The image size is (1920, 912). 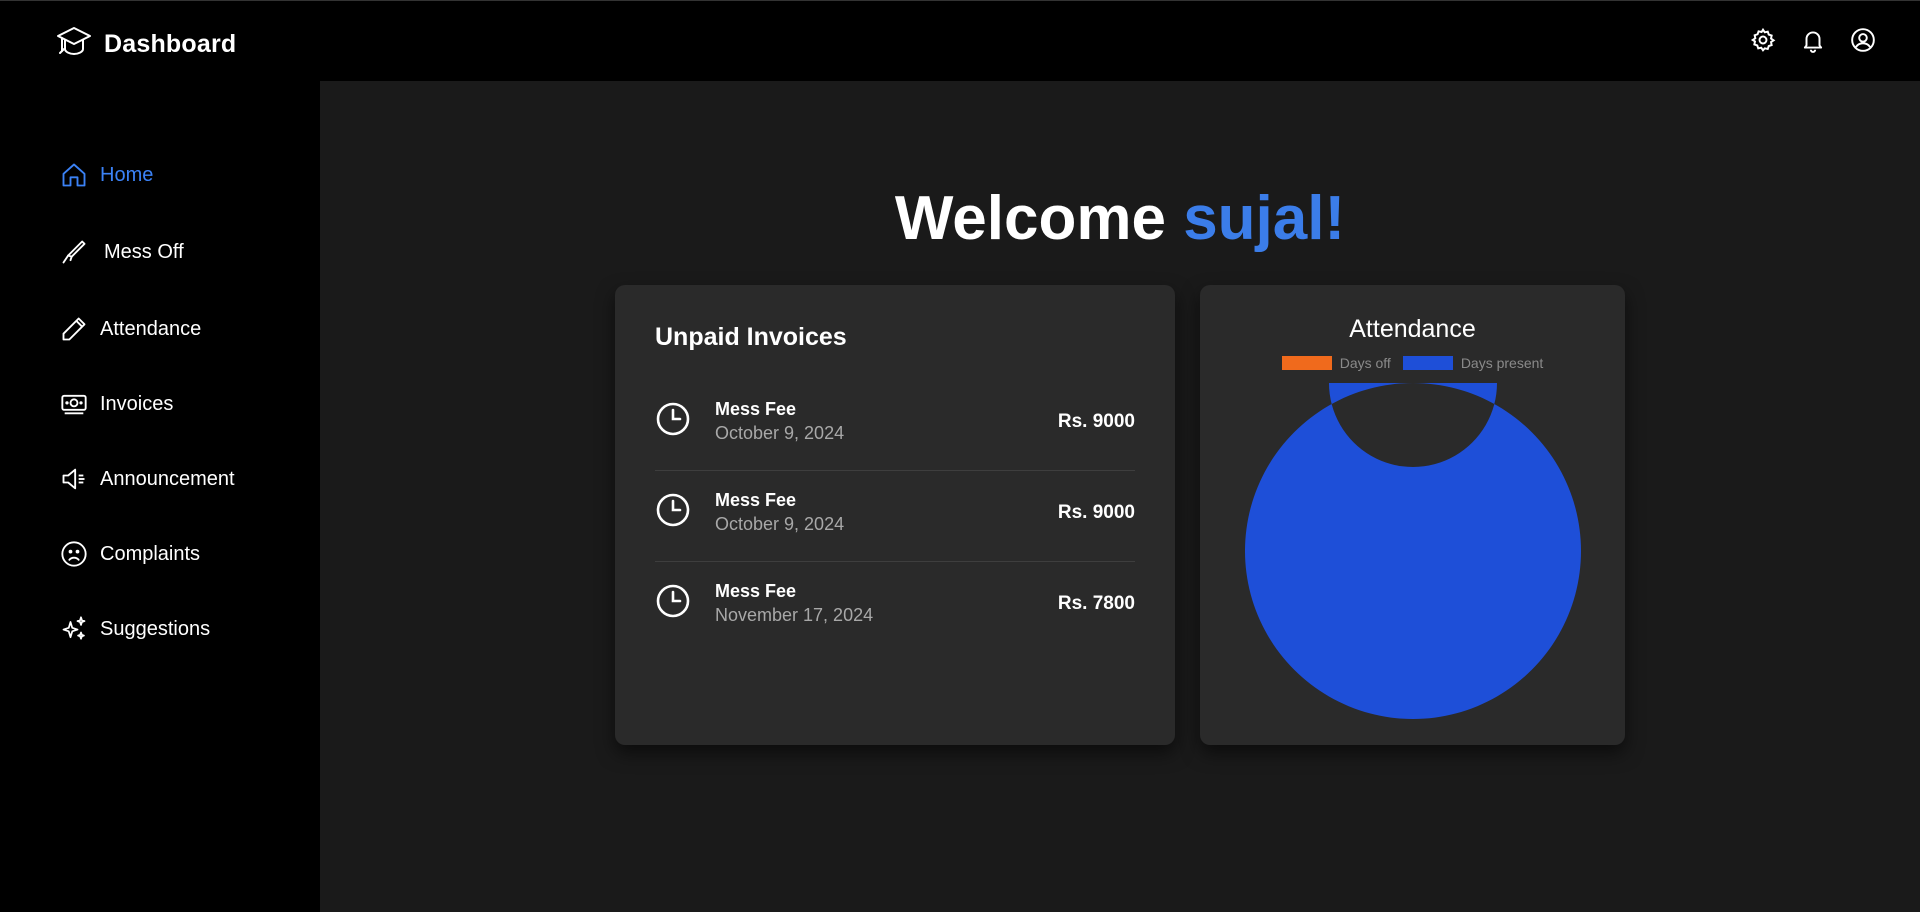 What do you see at coordinates (751, 337) in the screenshot?
I see `card-title: Unpaid Invoices` at bounding box center [751, 337].